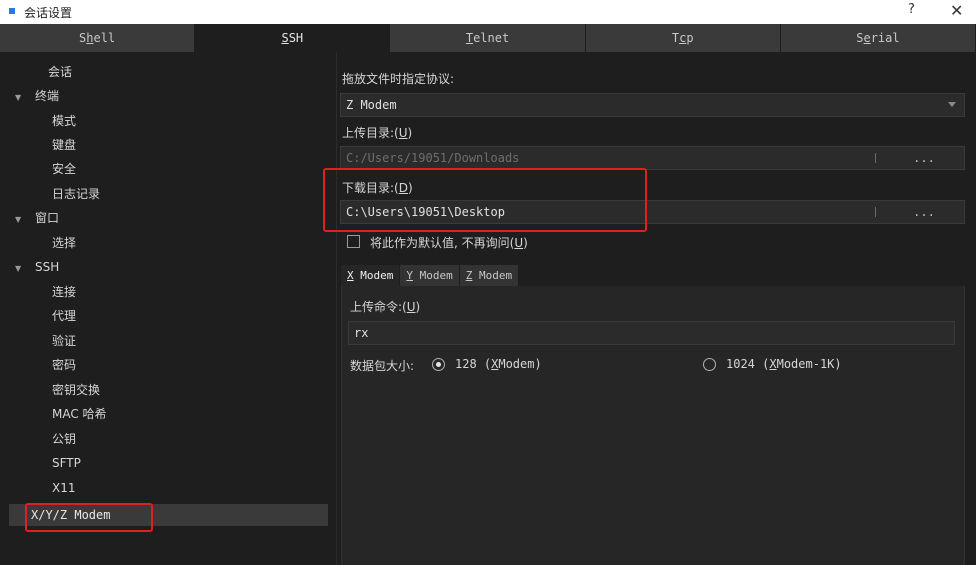 The image size is (976, 565). Describe the element at coordinates (71, 515) in the screenshot. I see `tree-item-label: X/Y/Z Modem` at that location.